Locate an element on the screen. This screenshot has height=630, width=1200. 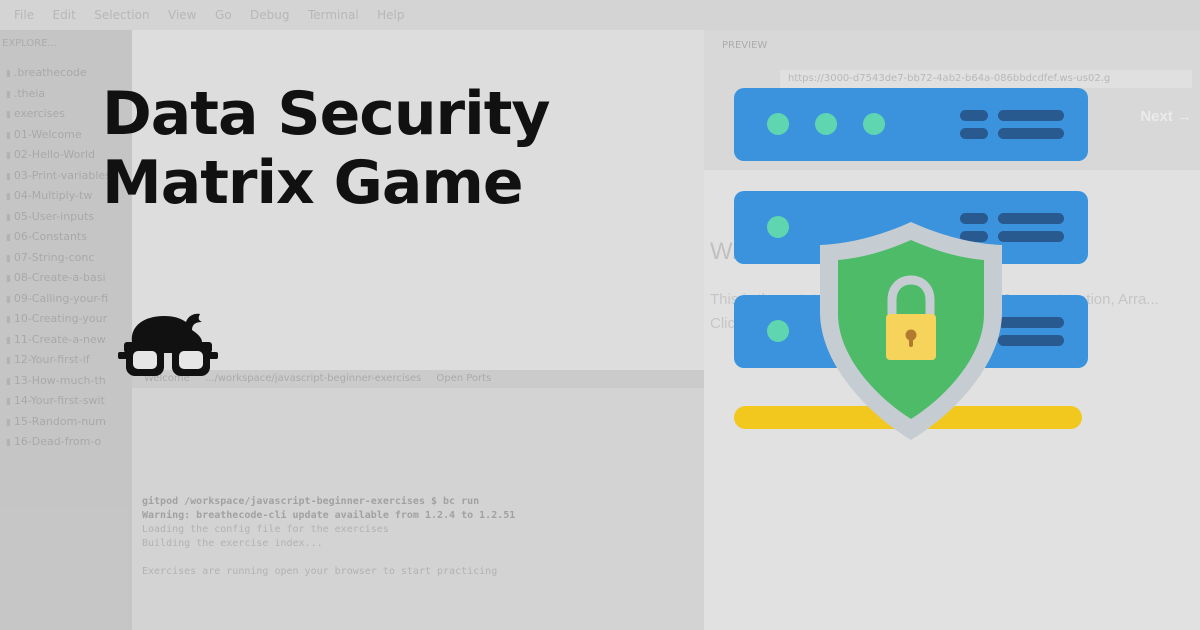
title-line-1: Data Security is located at coordinates (326, 114).